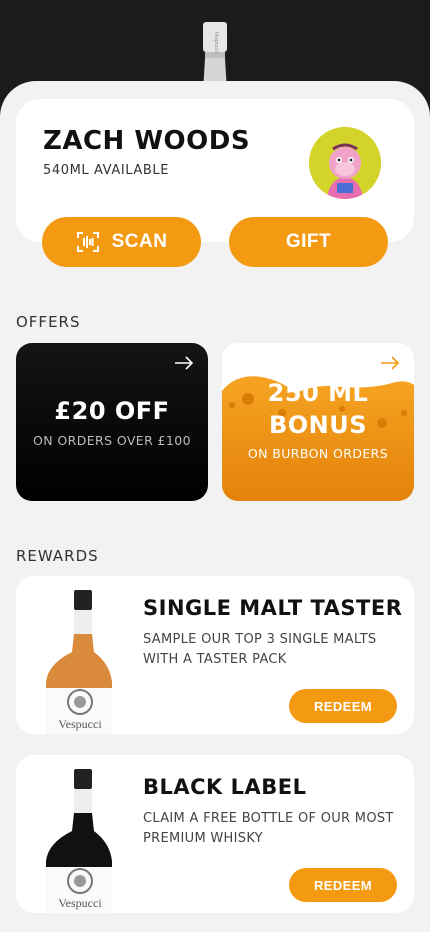 This screenshot has width=430, height=932. Describe the element at coordinates (273, 608) in the screenshot. I see `reward-title: SINGLE MALT TASTER` at that location.